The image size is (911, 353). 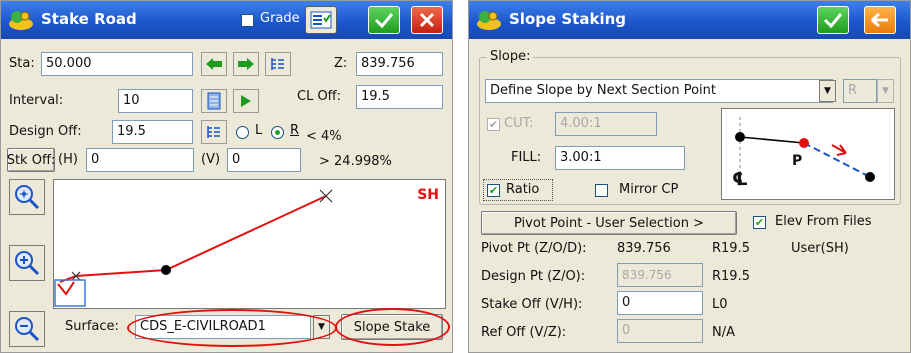 I want to click on close-icon, so click(x=427, y=20).